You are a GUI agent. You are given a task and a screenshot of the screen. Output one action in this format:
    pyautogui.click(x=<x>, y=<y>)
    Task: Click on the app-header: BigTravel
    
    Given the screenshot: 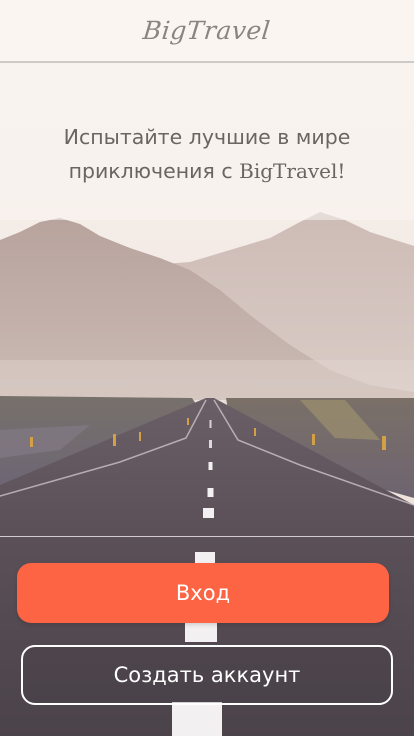 What is the action you would take?
    pyautogui.click(x=207, y=31)
    